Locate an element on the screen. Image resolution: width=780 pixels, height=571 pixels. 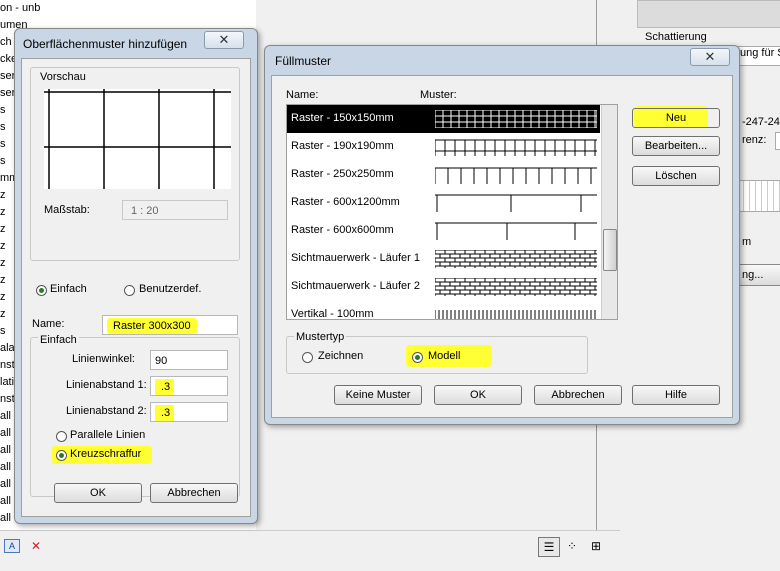
simple-radio-label: Einfach is located at coordinates (68, 289).